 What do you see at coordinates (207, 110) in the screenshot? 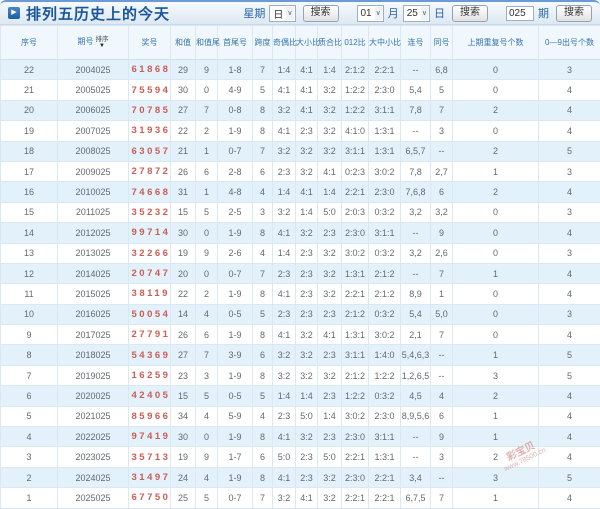
I see `cell-hezhiwei: 7` at bounding box center [207, 110].